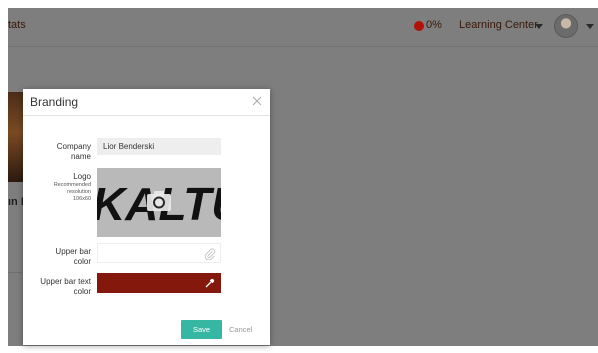  I want to click on paperclip-icon, so click(210, 254).